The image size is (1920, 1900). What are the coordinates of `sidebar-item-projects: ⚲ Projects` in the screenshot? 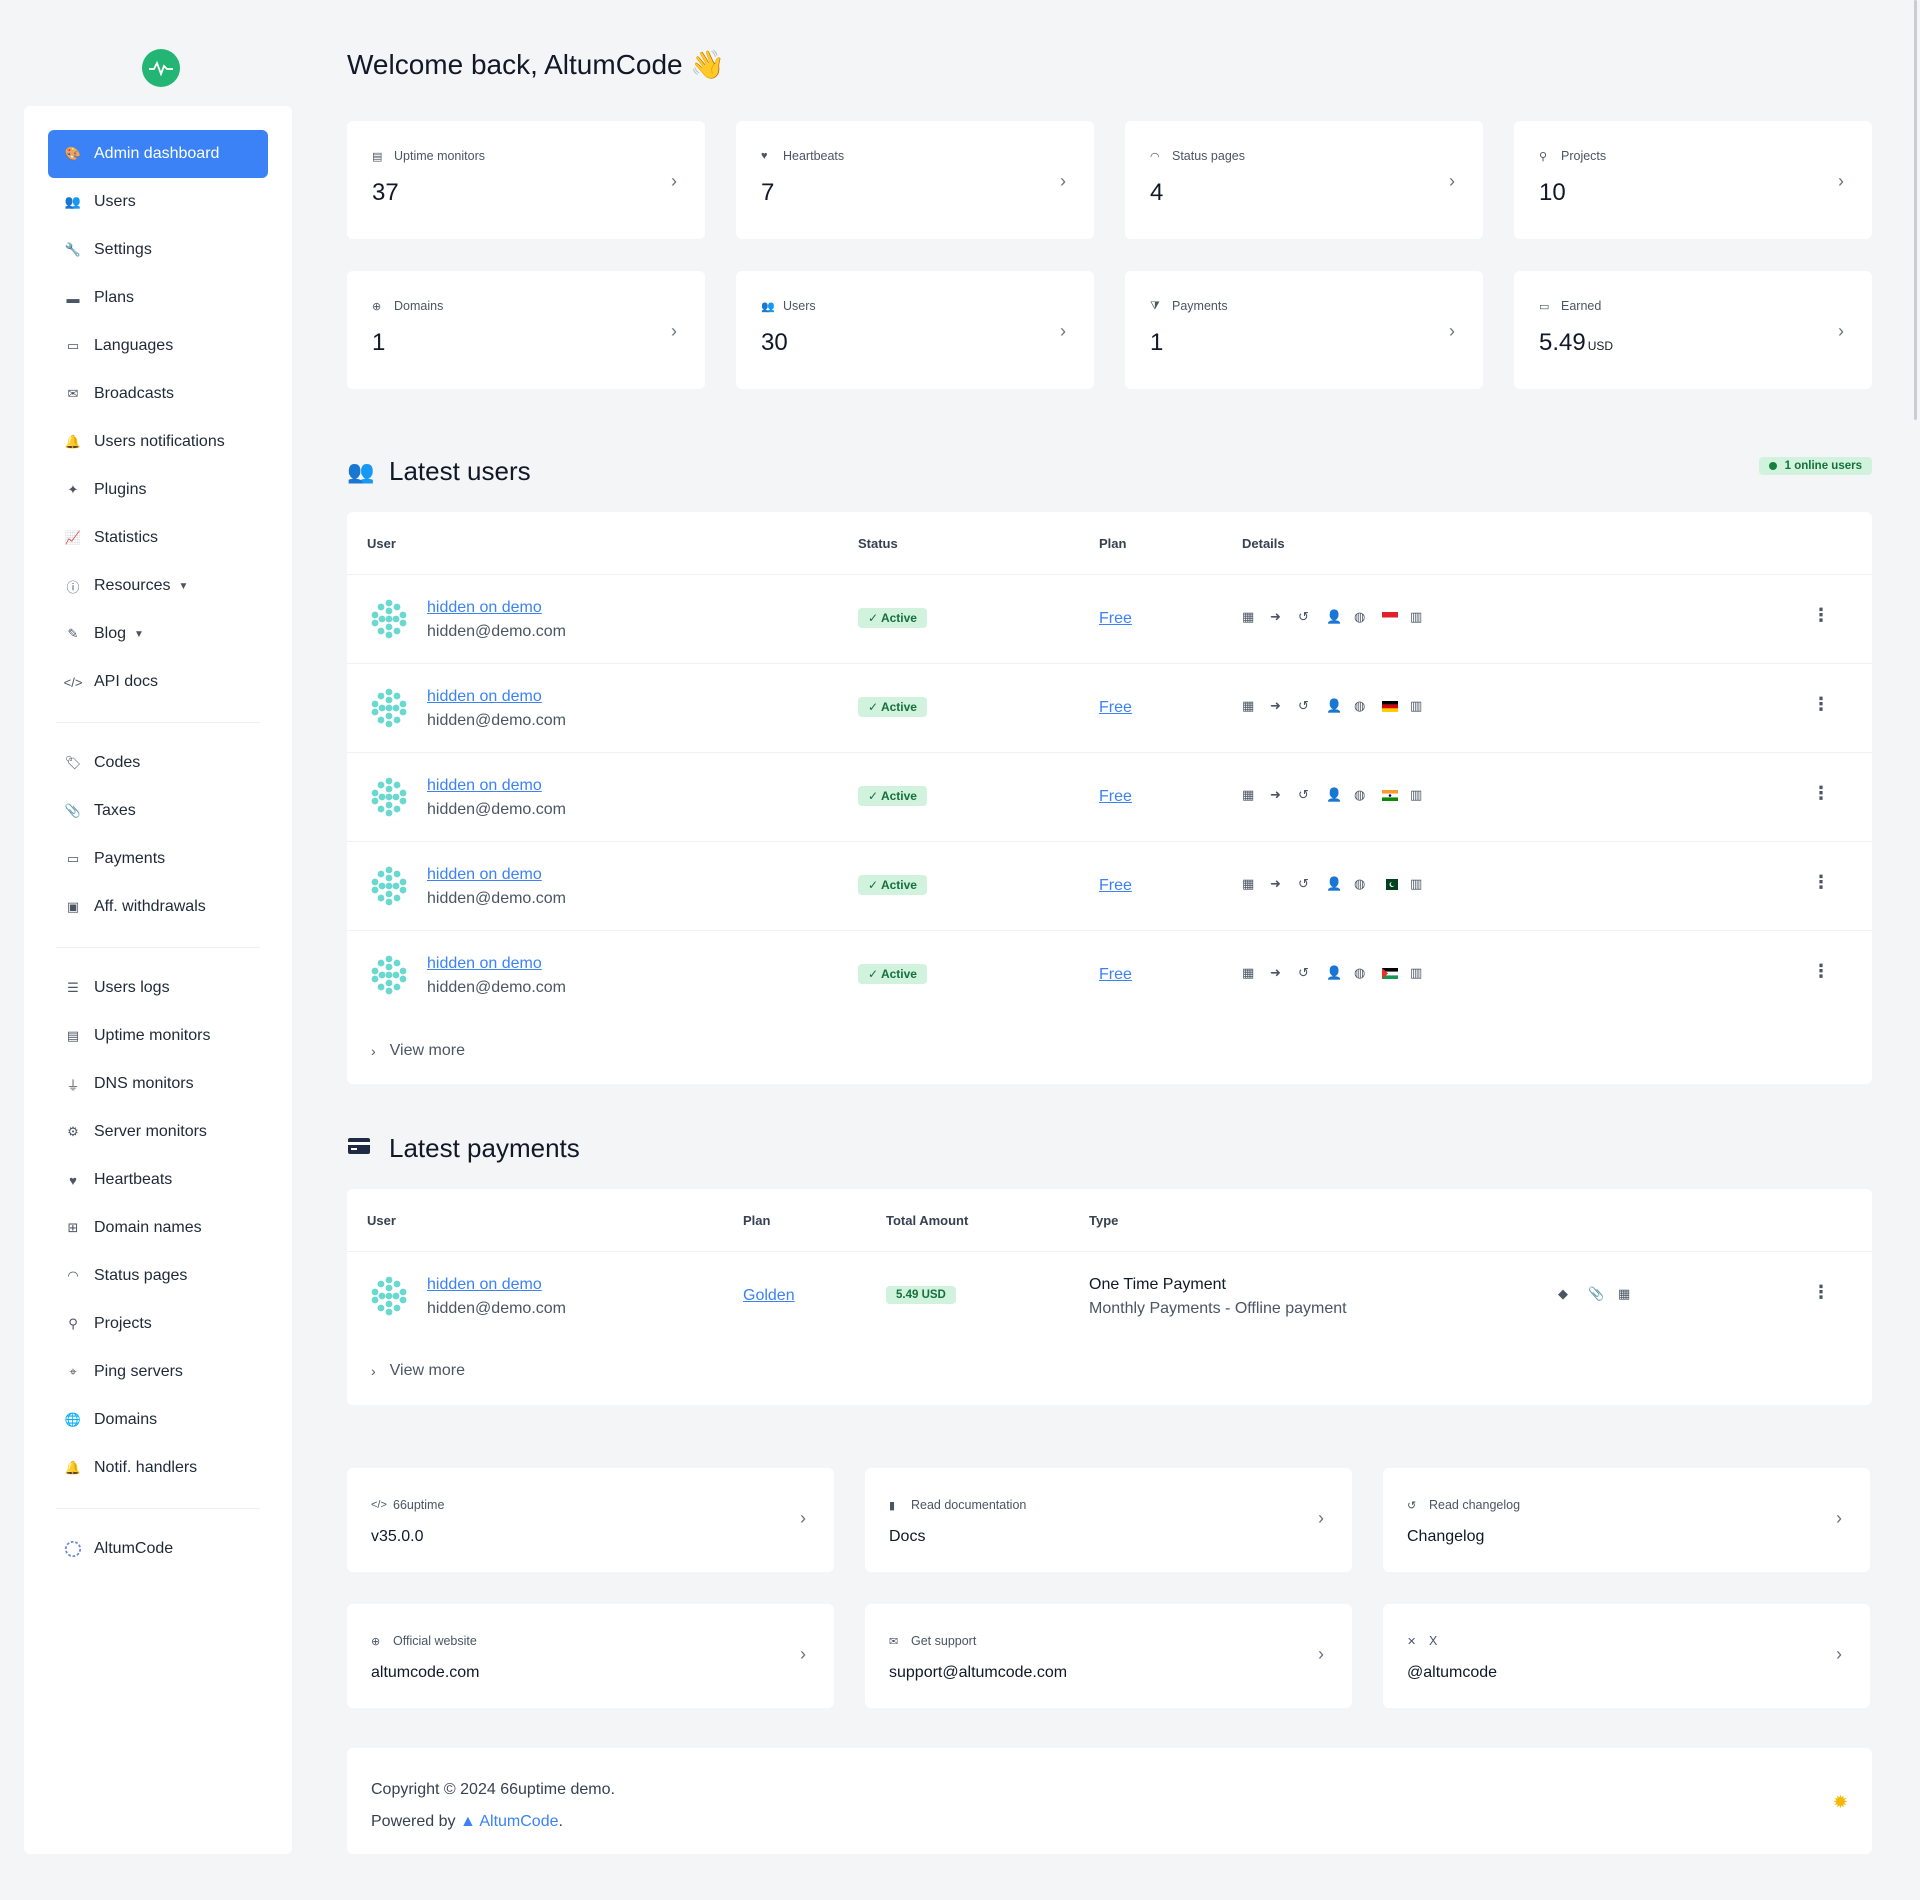 It's located at (158, 1324).